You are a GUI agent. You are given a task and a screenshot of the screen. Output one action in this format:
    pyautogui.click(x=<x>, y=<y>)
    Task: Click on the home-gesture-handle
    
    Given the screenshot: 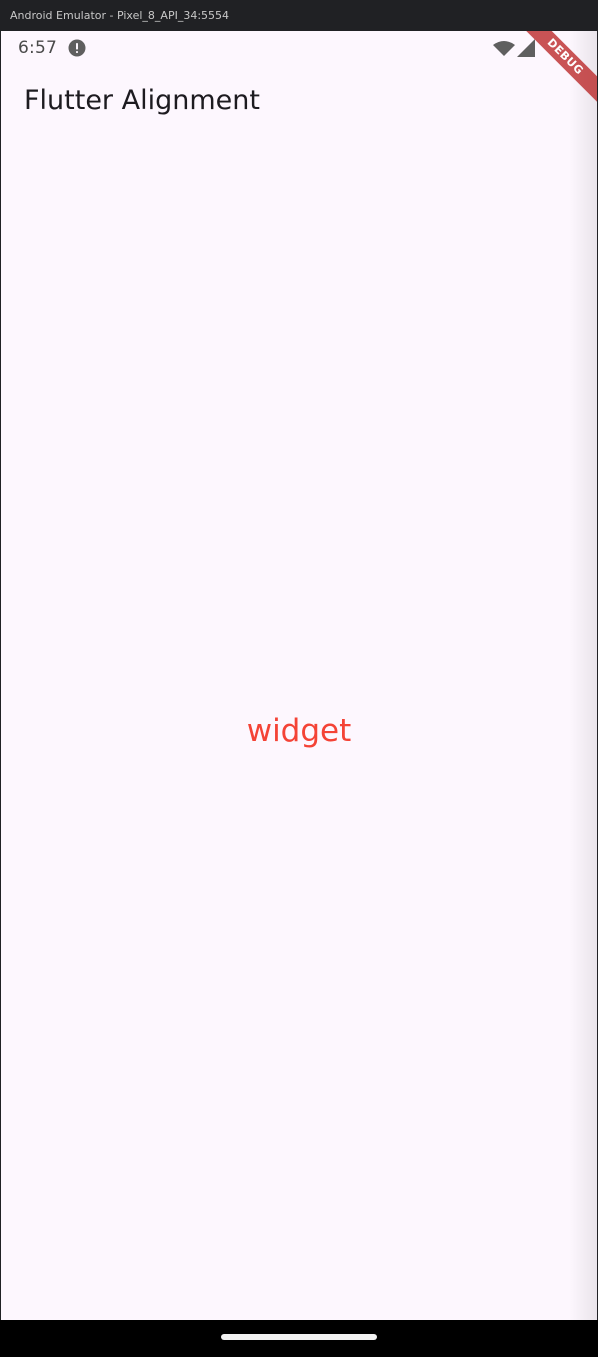 What is the action you would take?
    pyautogui.click(x=299, y=1337)
    